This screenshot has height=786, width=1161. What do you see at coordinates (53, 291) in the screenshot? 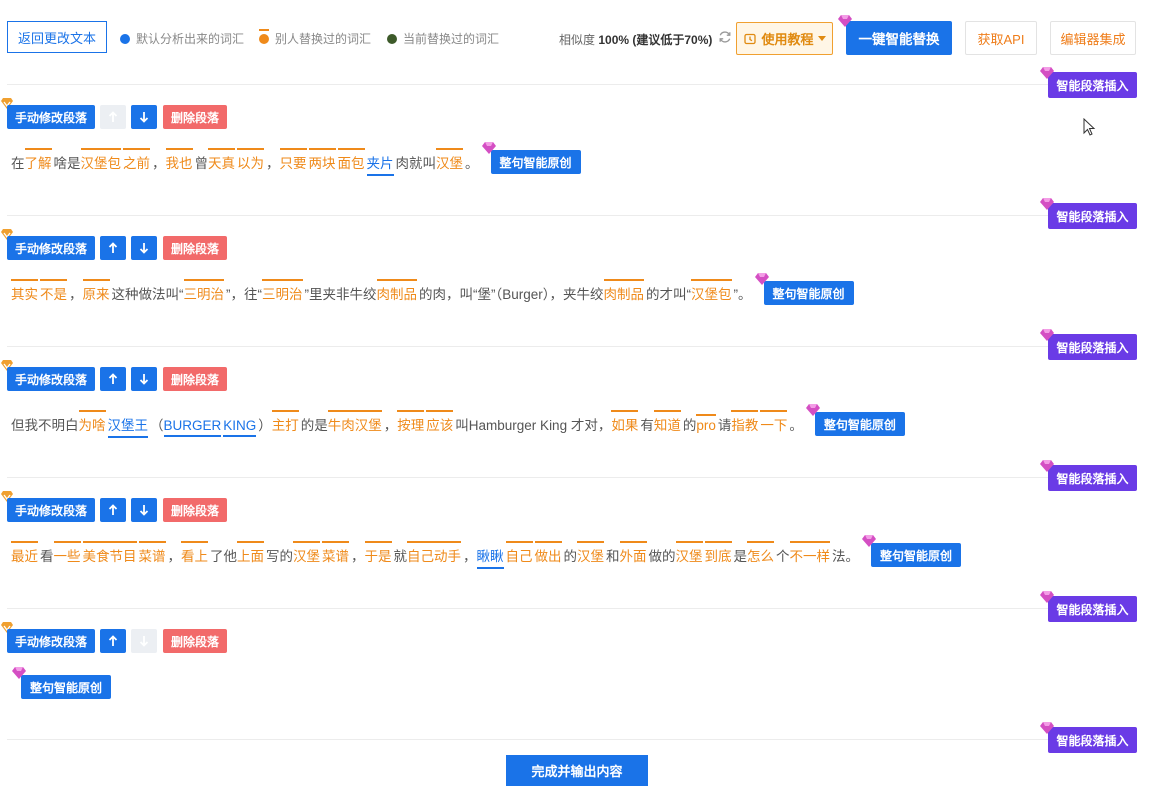
I see `highlighted-word: 不是` at bounding box center [53, 291].